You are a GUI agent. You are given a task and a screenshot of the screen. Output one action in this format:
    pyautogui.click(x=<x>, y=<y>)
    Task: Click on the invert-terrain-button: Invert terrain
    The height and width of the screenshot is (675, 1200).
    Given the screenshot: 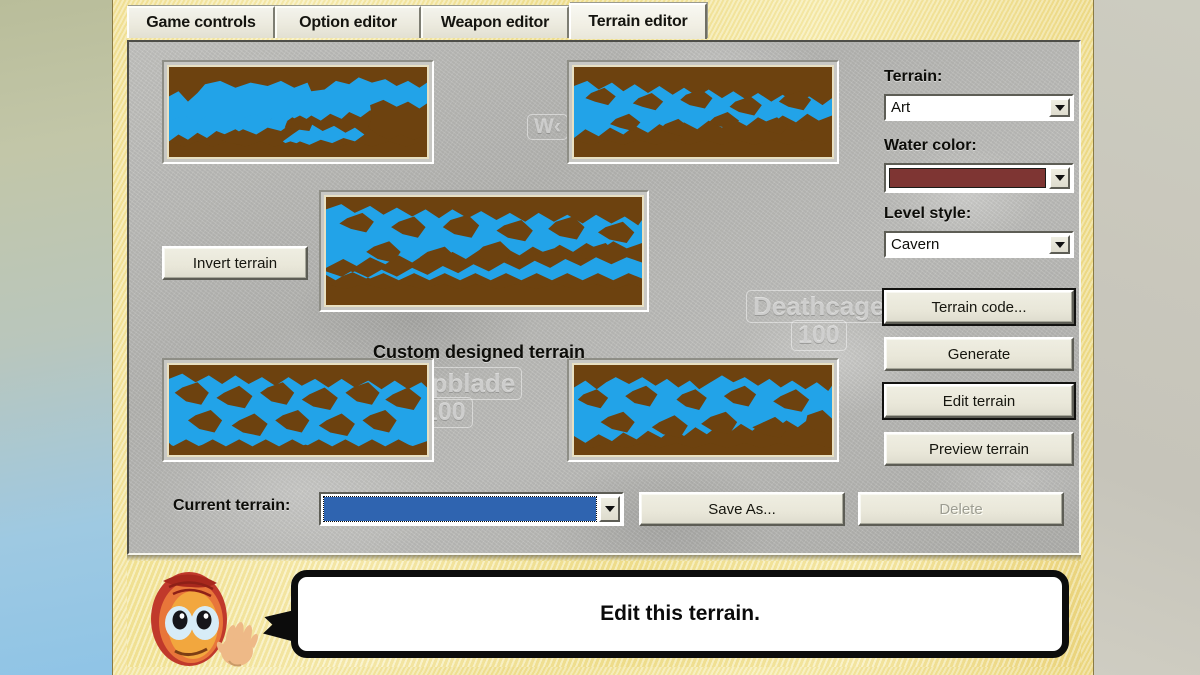 What is the action you would take?
    pyautogui.click(x=235, y=263)
    